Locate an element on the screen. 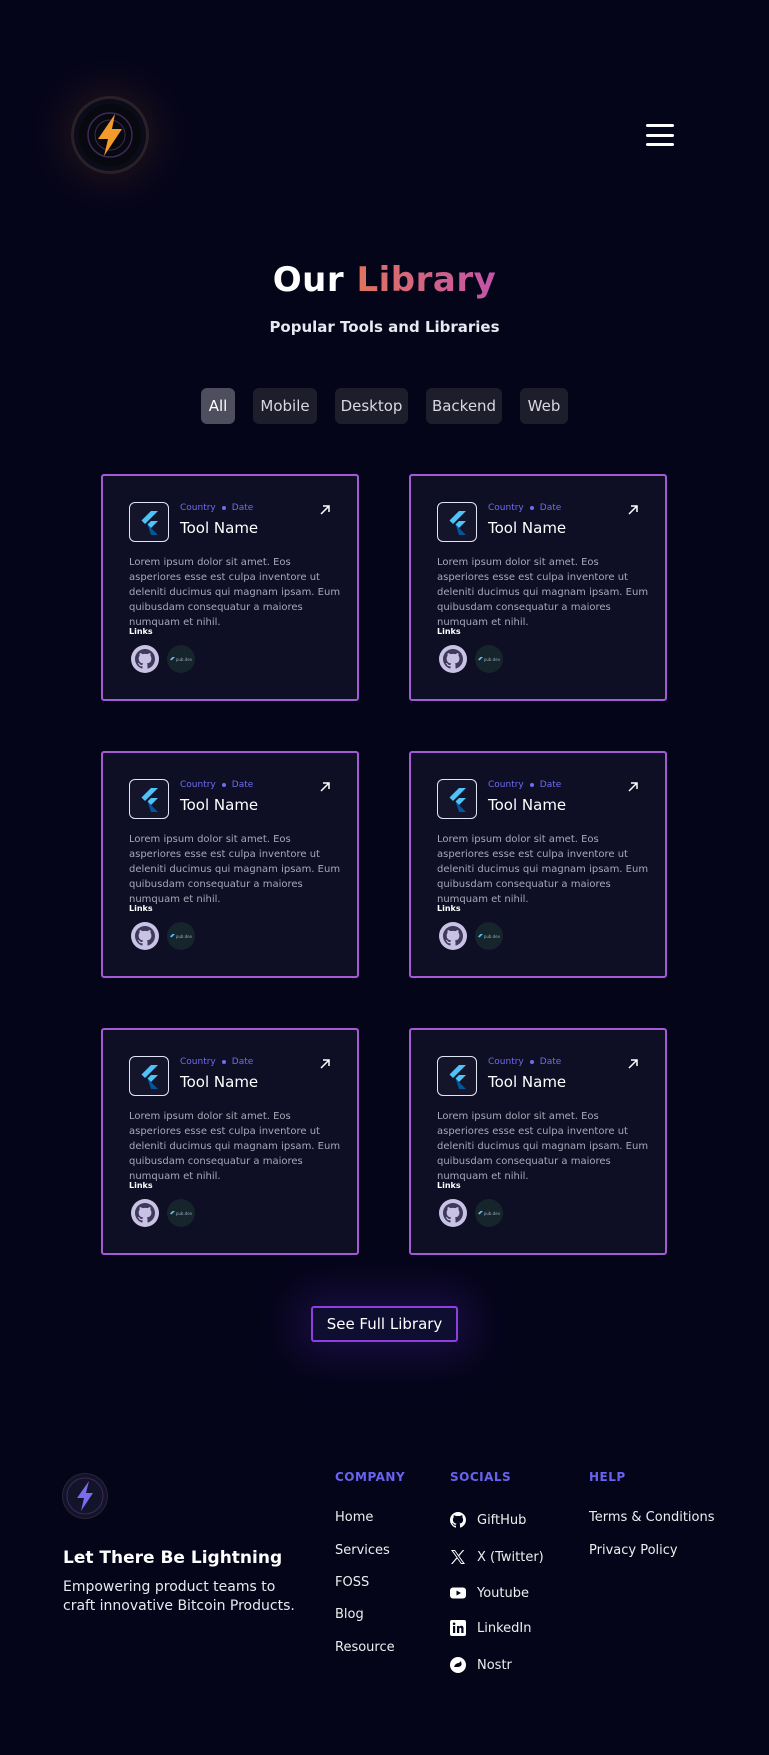 The height and width of the screenshot is (1755, 769). footer-link-services: Services is located at coordinates (362, 1550).